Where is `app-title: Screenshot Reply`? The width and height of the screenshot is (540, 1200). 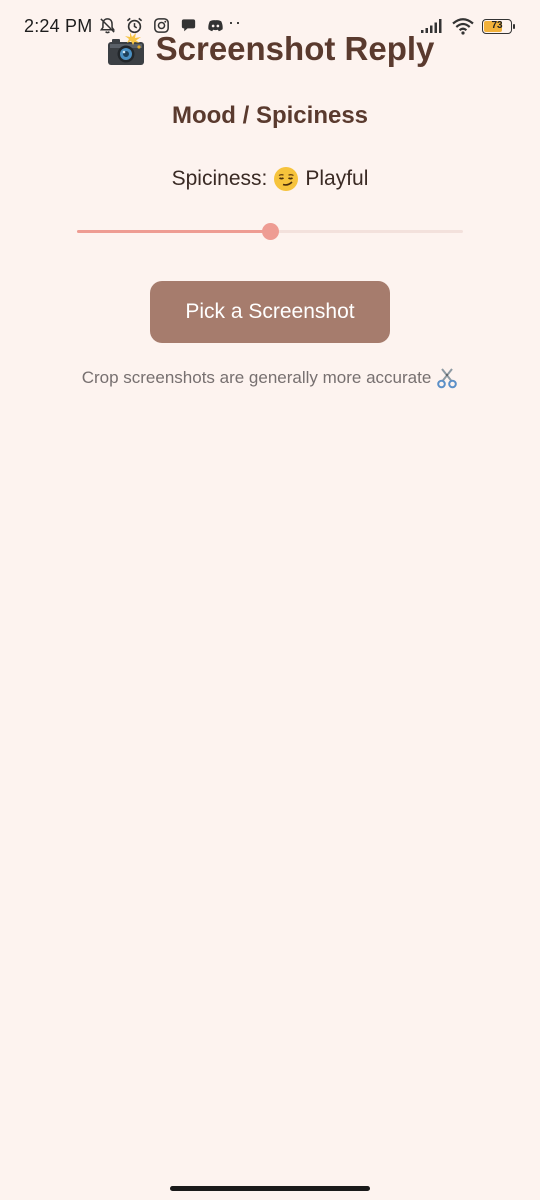
app-title: Screenshot Reply is located at coordinates (270, 49).